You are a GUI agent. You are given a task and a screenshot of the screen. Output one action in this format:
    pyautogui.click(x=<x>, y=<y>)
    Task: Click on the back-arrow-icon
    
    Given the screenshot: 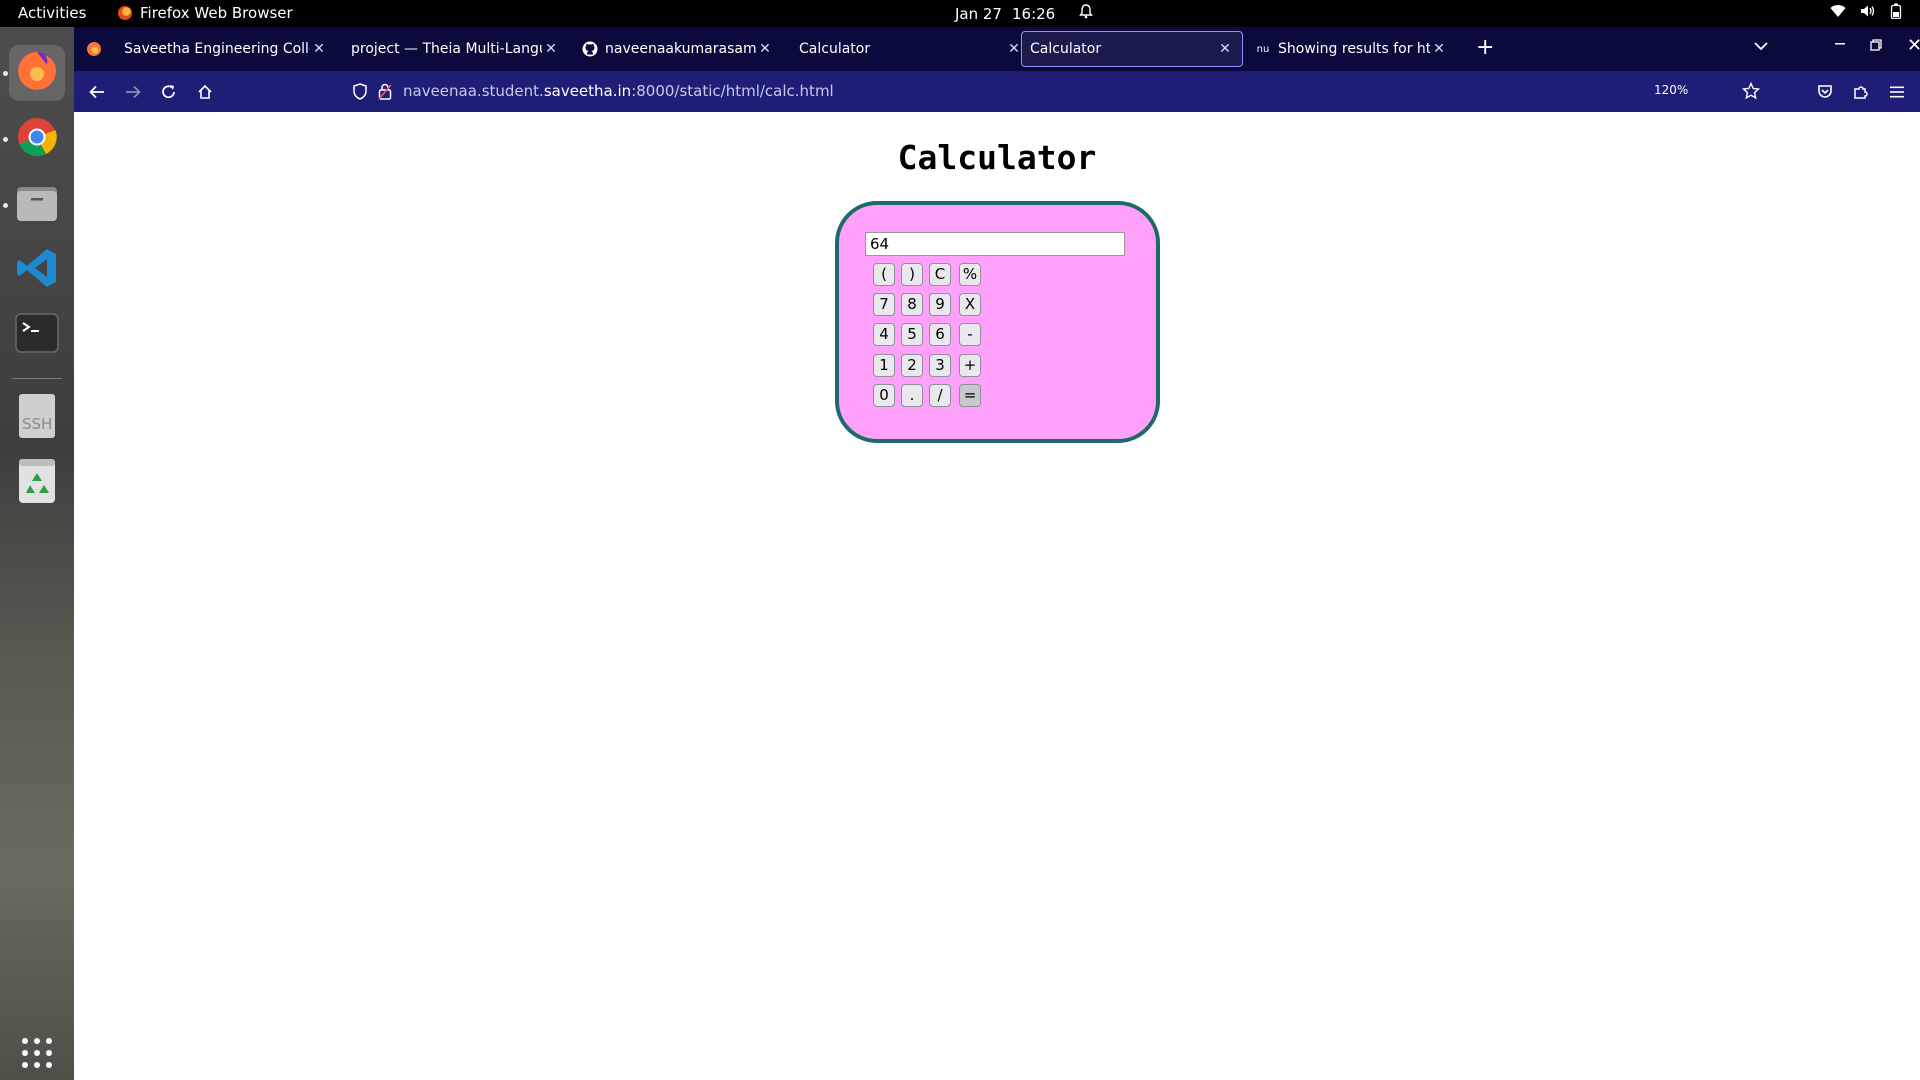 What is the action you would take?
    pyautogui.click(x=97, y=92)
    